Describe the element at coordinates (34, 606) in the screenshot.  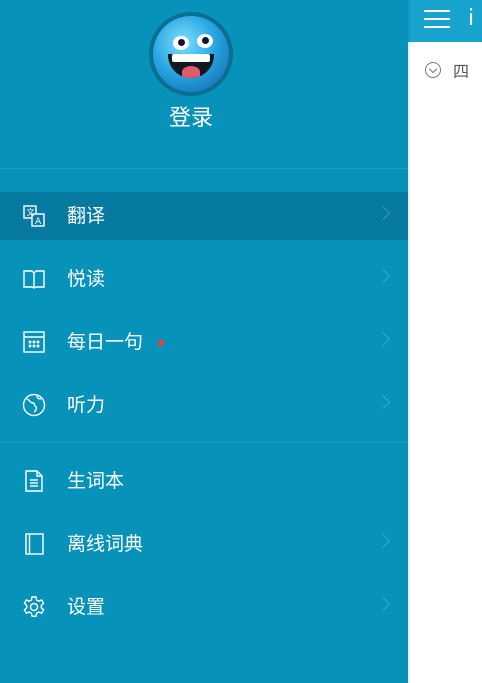
I see `gear-icon` at that location.